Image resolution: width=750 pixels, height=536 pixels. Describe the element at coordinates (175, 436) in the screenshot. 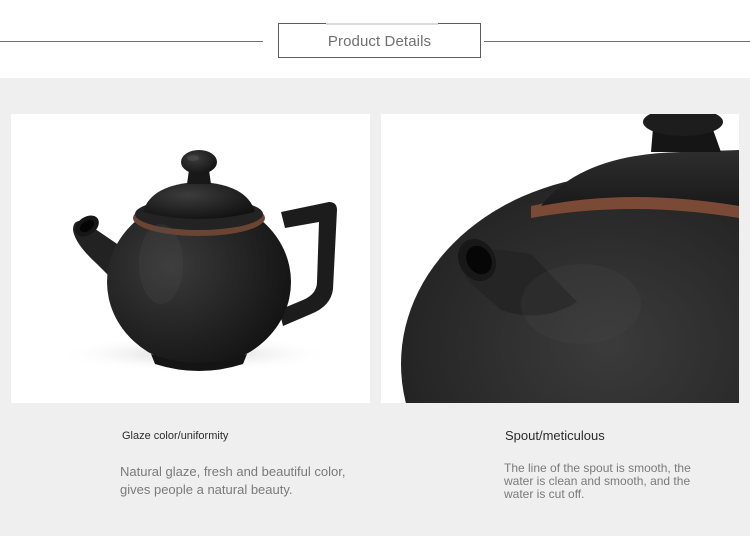

I see `feature-title-glaze: Glaze color/uniformity` at that location.